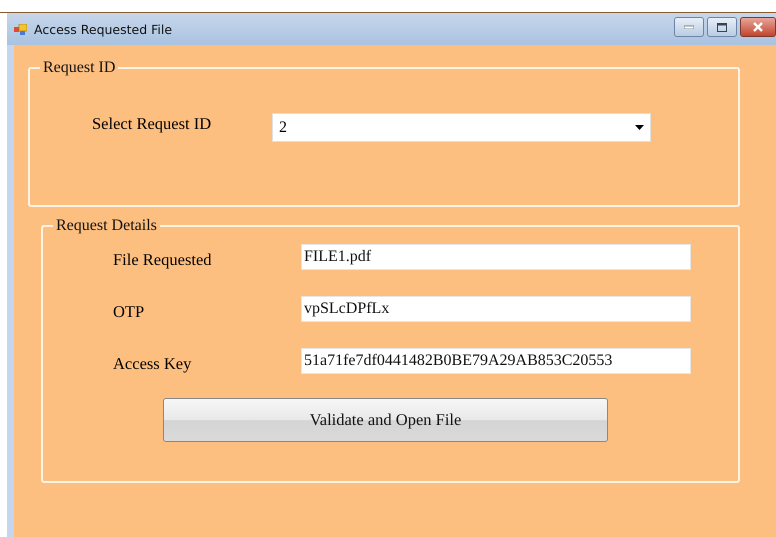  Describe the element at coordinates (79, 68) in the screenshot. I see `group-title: Request ID` at that location.